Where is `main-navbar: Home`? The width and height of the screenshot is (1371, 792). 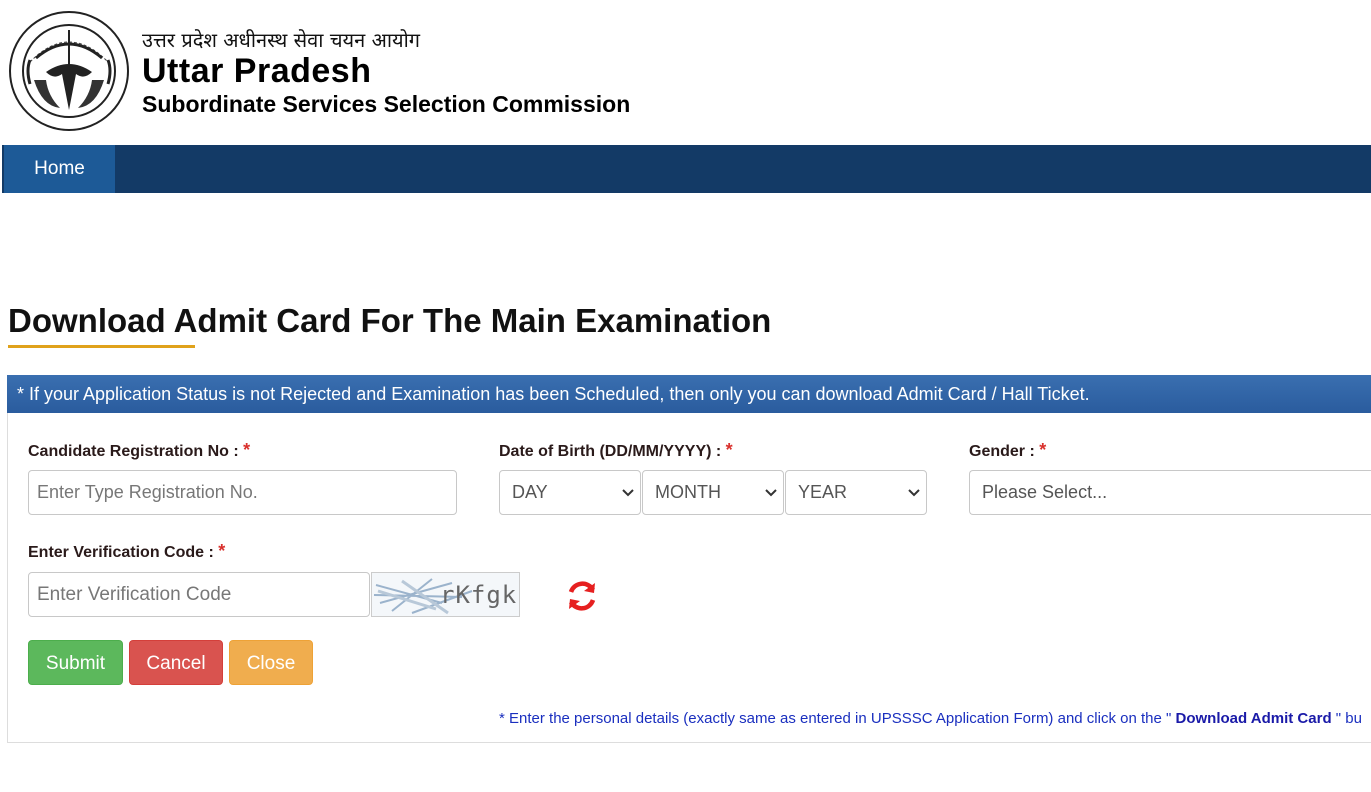
main-navbar: Home is located at coordinates (686, 169).